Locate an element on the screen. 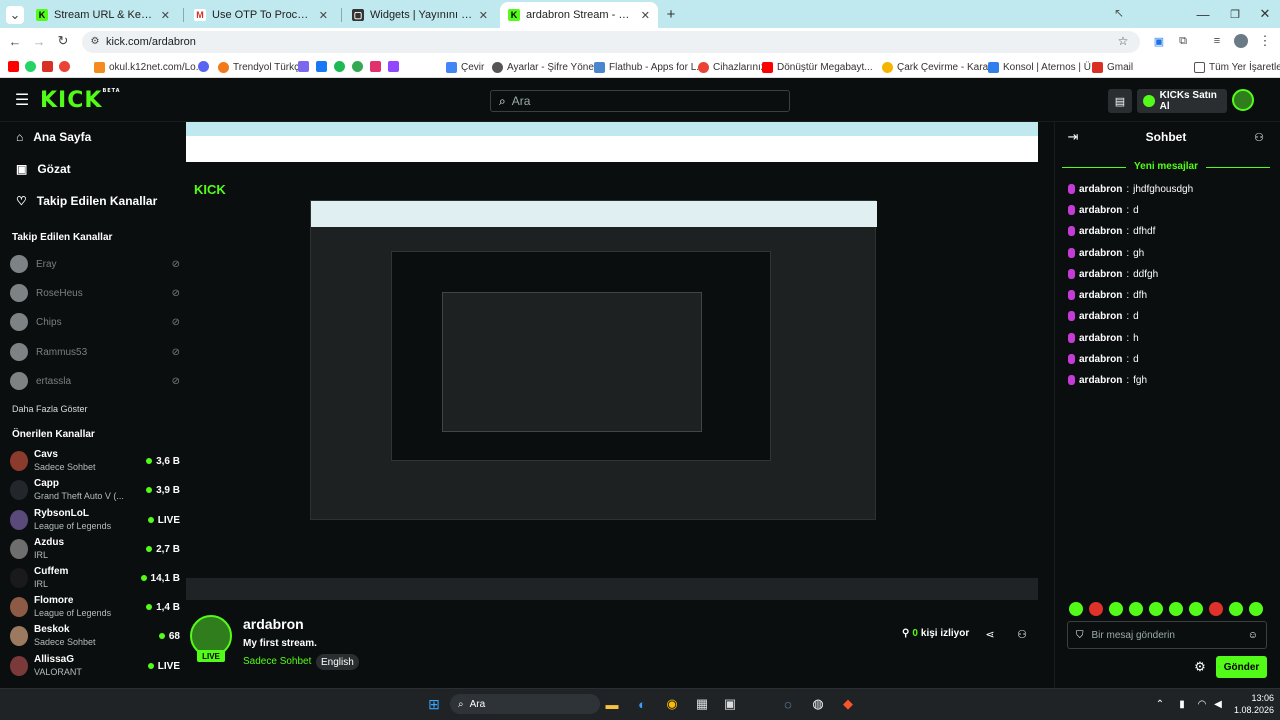  back-icon: ← is located at coordinates (15, 41).